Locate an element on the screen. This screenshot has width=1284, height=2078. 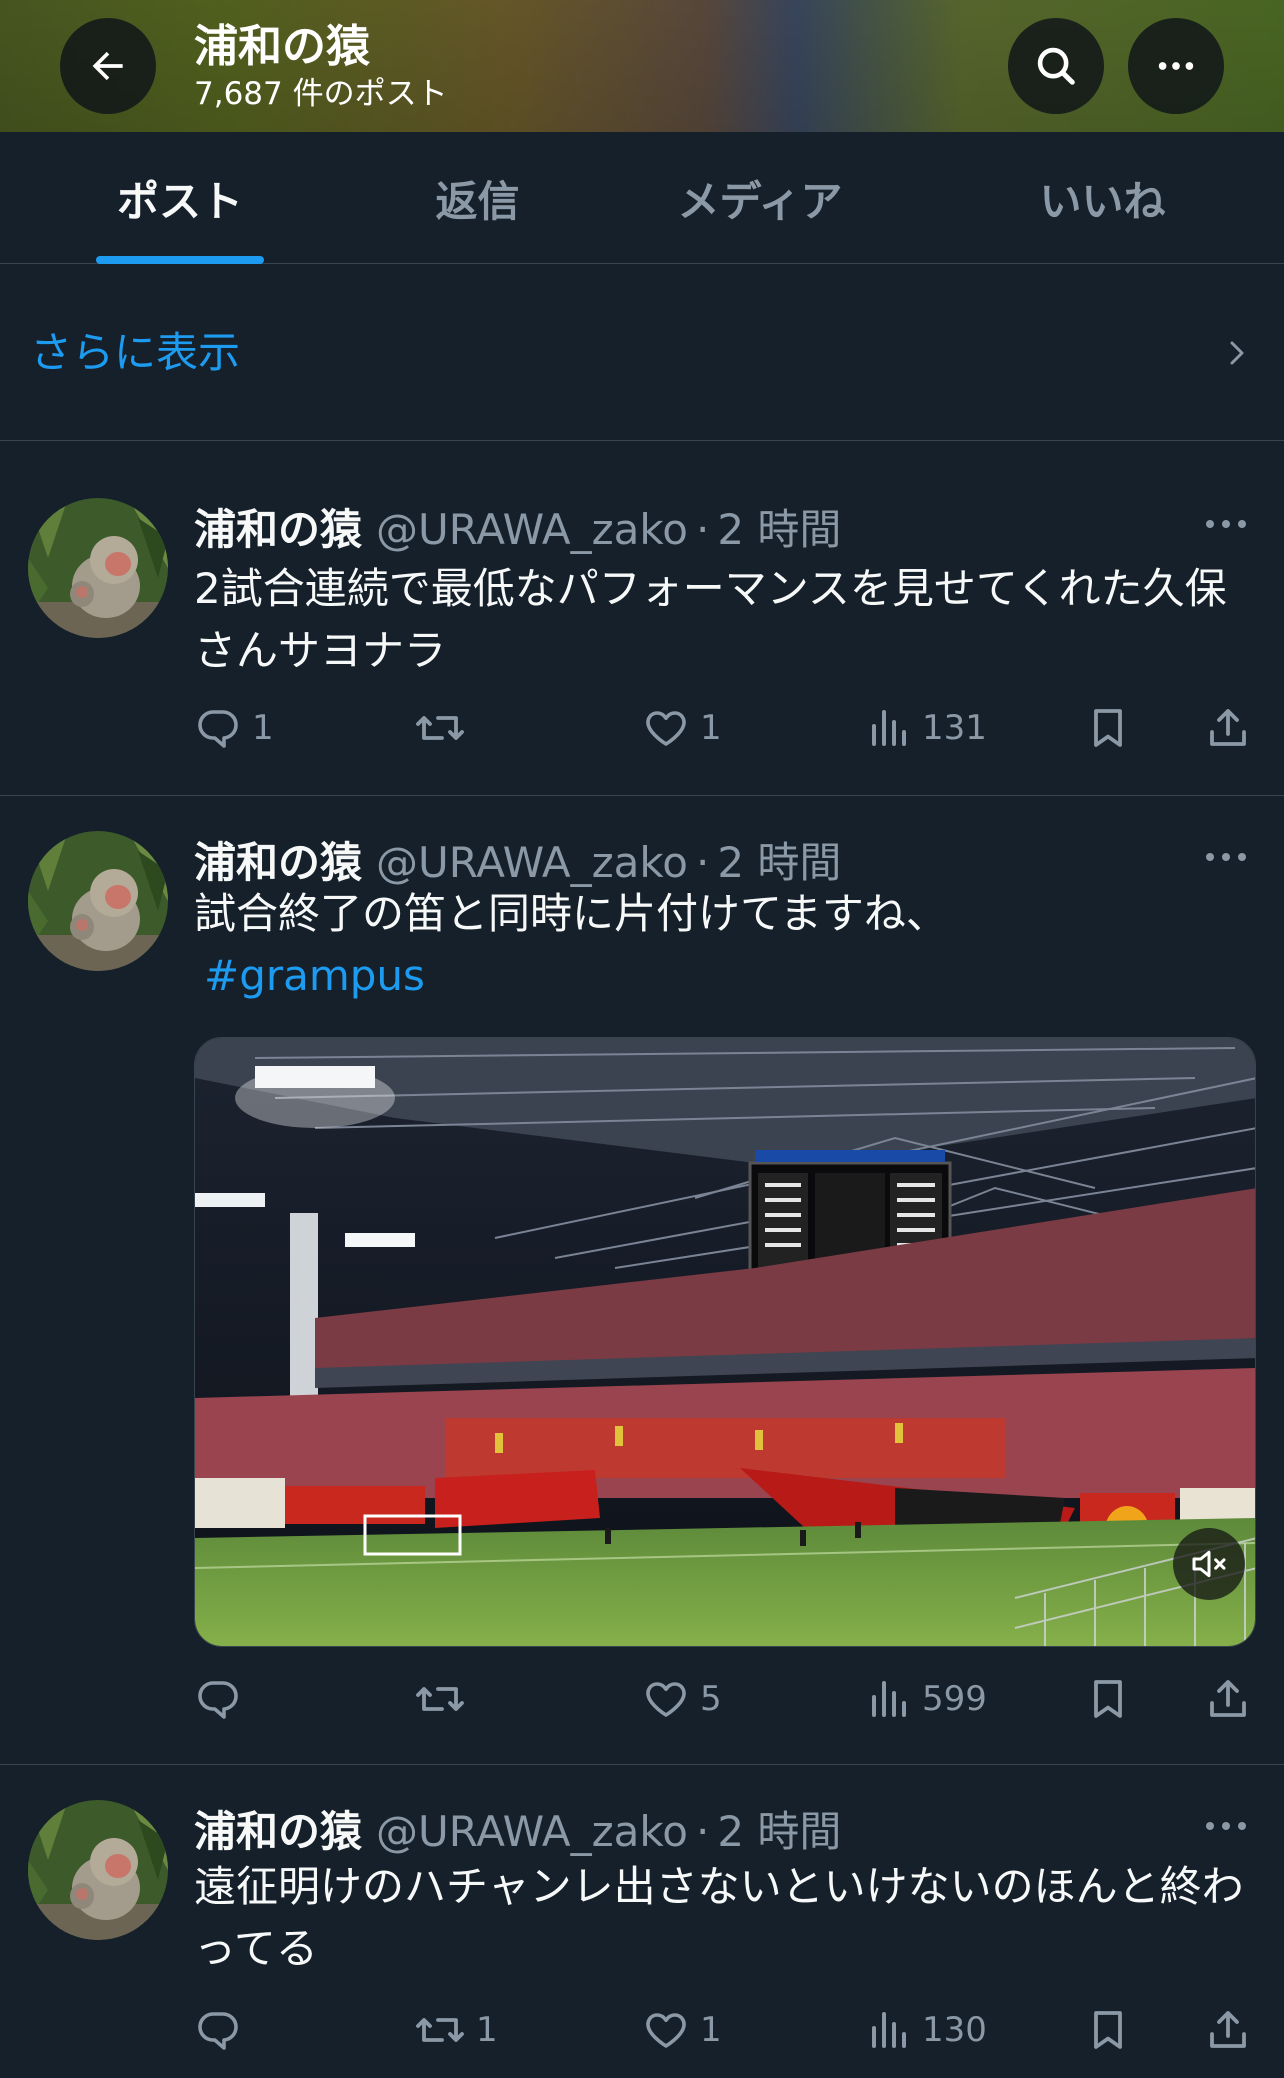
view-count: 130 is located at coordinates (954, 2030).